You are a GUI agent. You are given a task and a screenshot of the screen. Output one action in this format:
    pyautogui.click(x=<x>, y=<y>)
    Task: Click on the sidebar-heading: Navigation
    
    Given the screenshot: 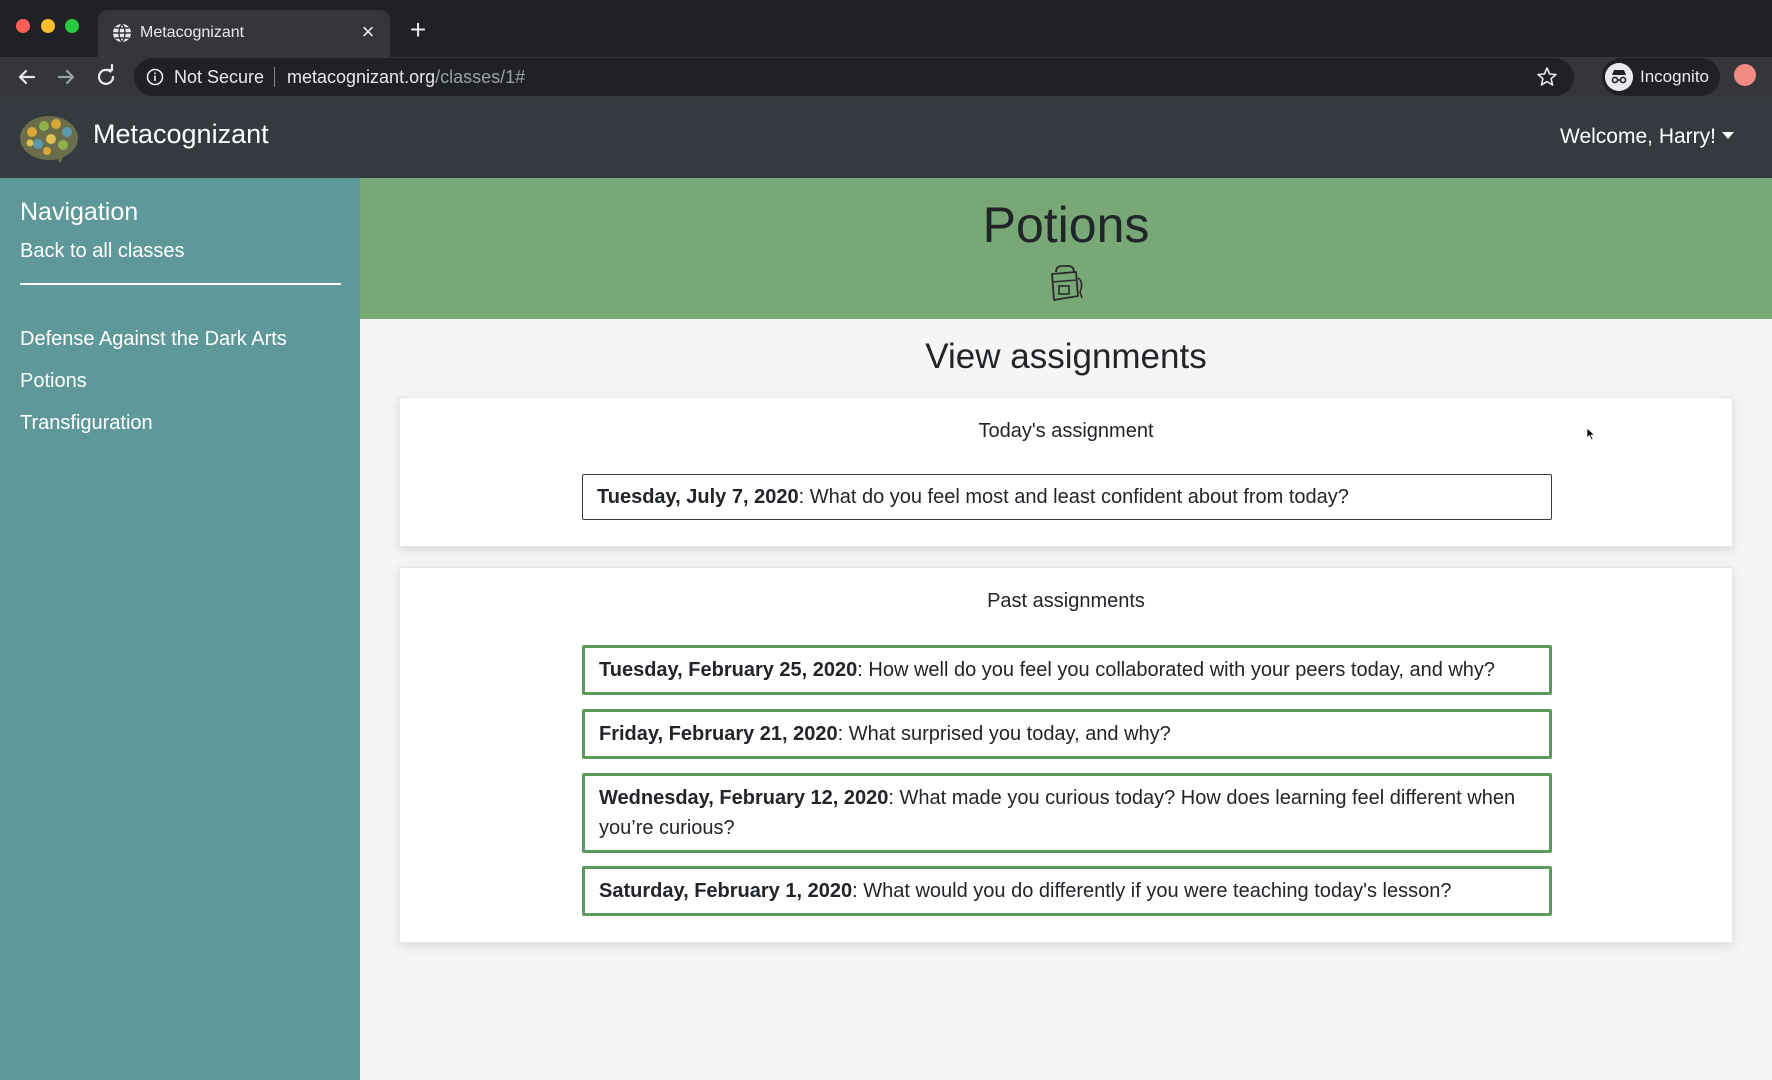 What is the action you would take?
    pyautogui.click(x=79, y=212)
    